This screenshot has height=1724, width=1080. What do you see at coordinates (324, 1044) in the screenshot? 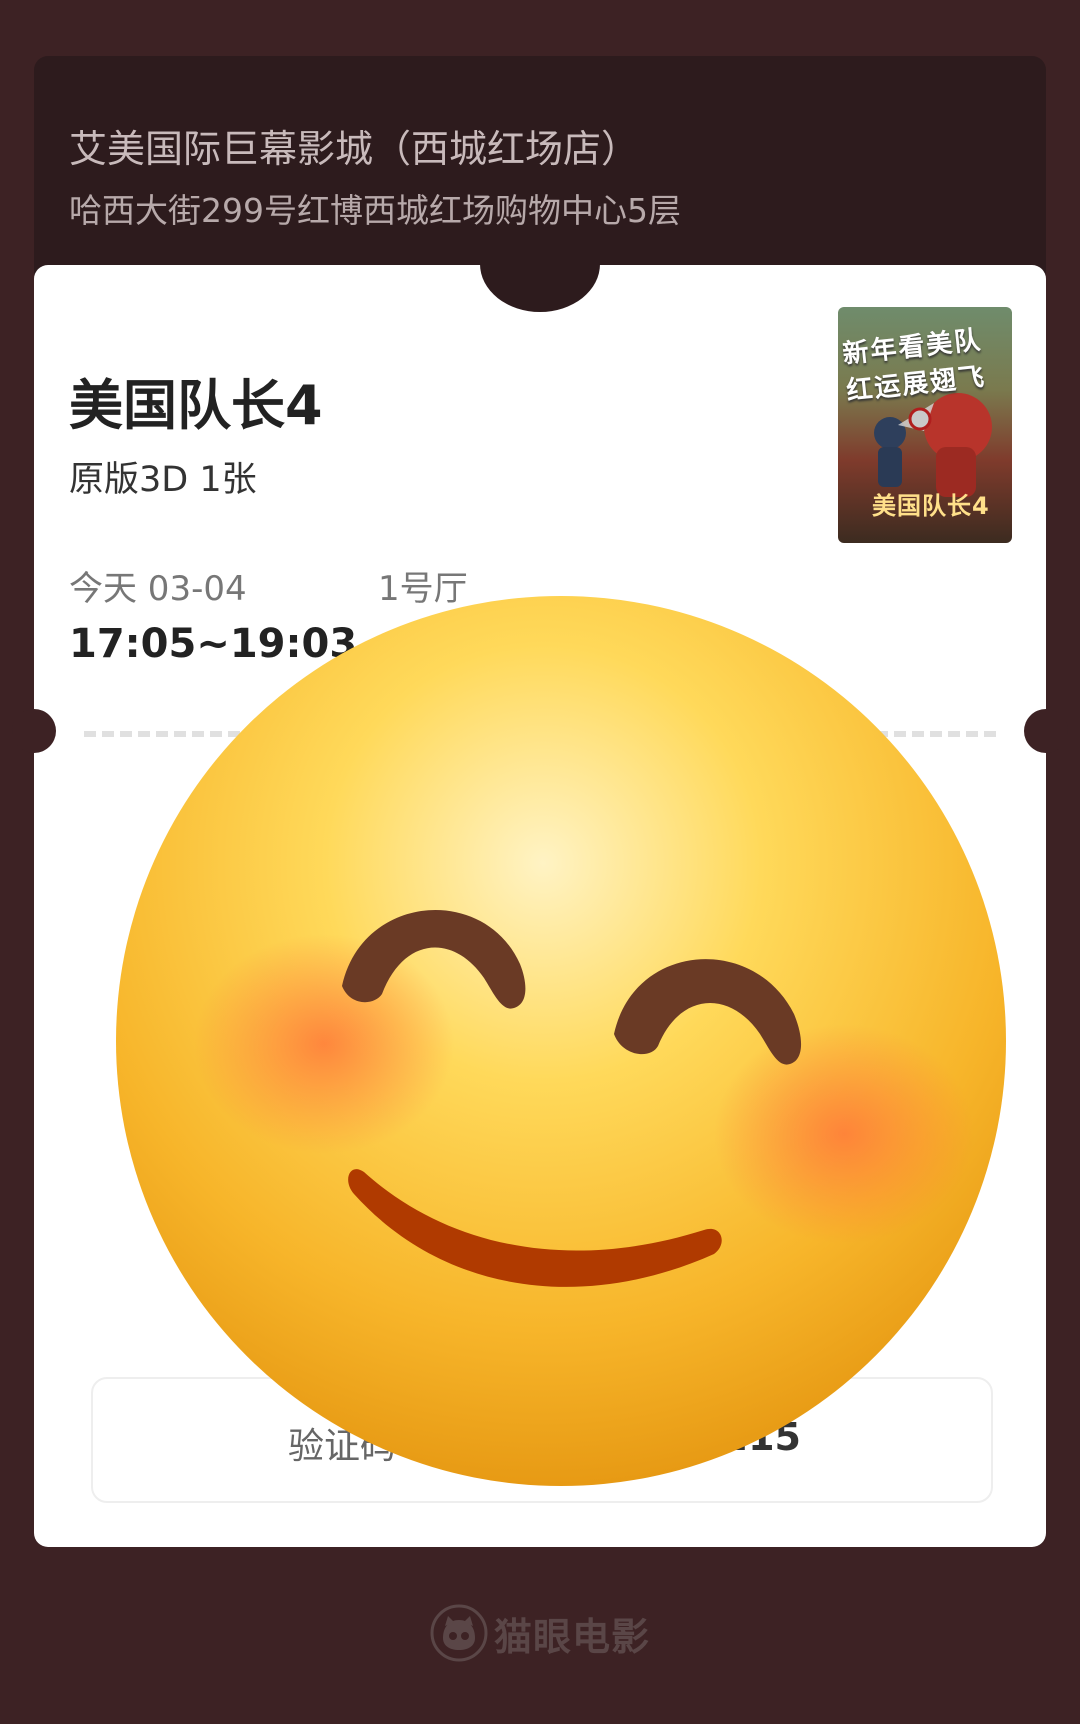
I see `emoji-blush-left` at bounding box center [324, 1044].